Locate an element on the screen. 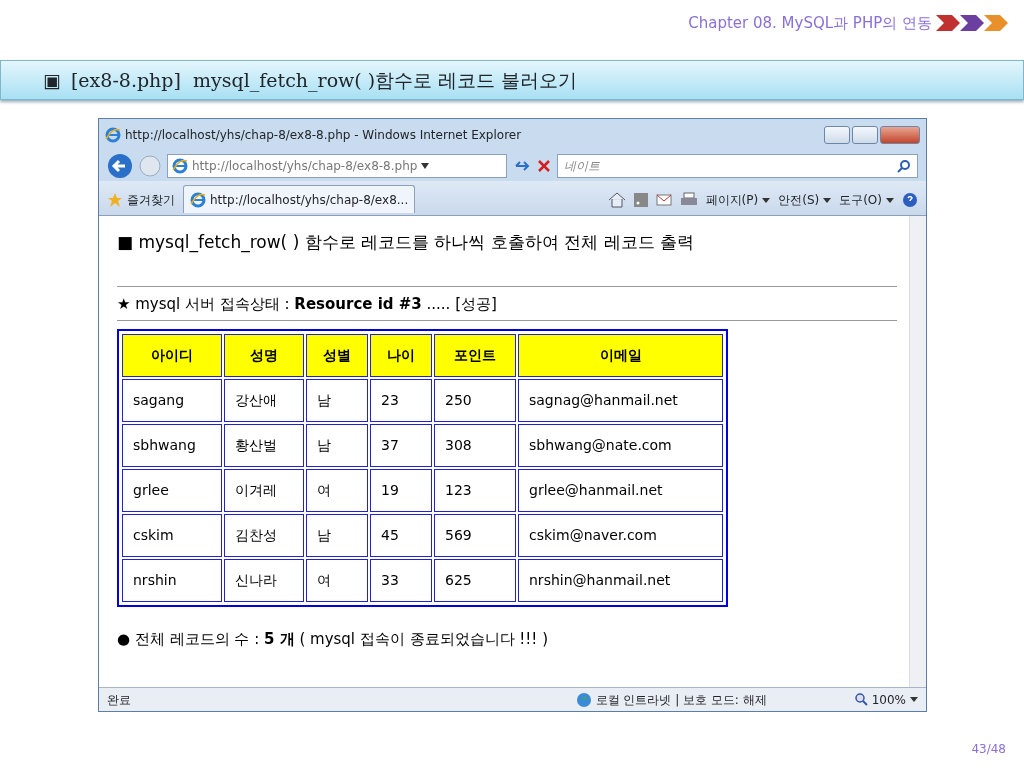 This screenshot has height=768, width=1024. printer-icon is located at coordinates (688, 200).